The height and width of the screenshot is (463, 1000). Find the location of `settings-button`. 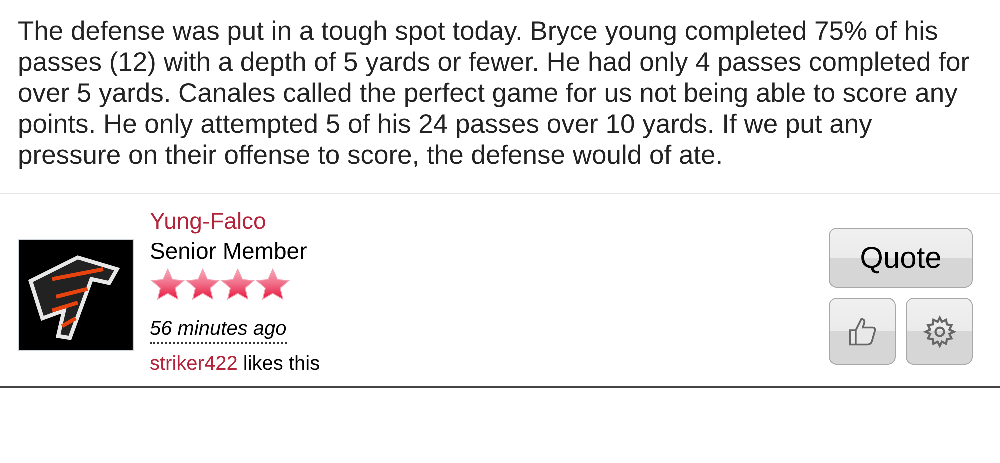

settings-button is located at coordinates (939, 331).